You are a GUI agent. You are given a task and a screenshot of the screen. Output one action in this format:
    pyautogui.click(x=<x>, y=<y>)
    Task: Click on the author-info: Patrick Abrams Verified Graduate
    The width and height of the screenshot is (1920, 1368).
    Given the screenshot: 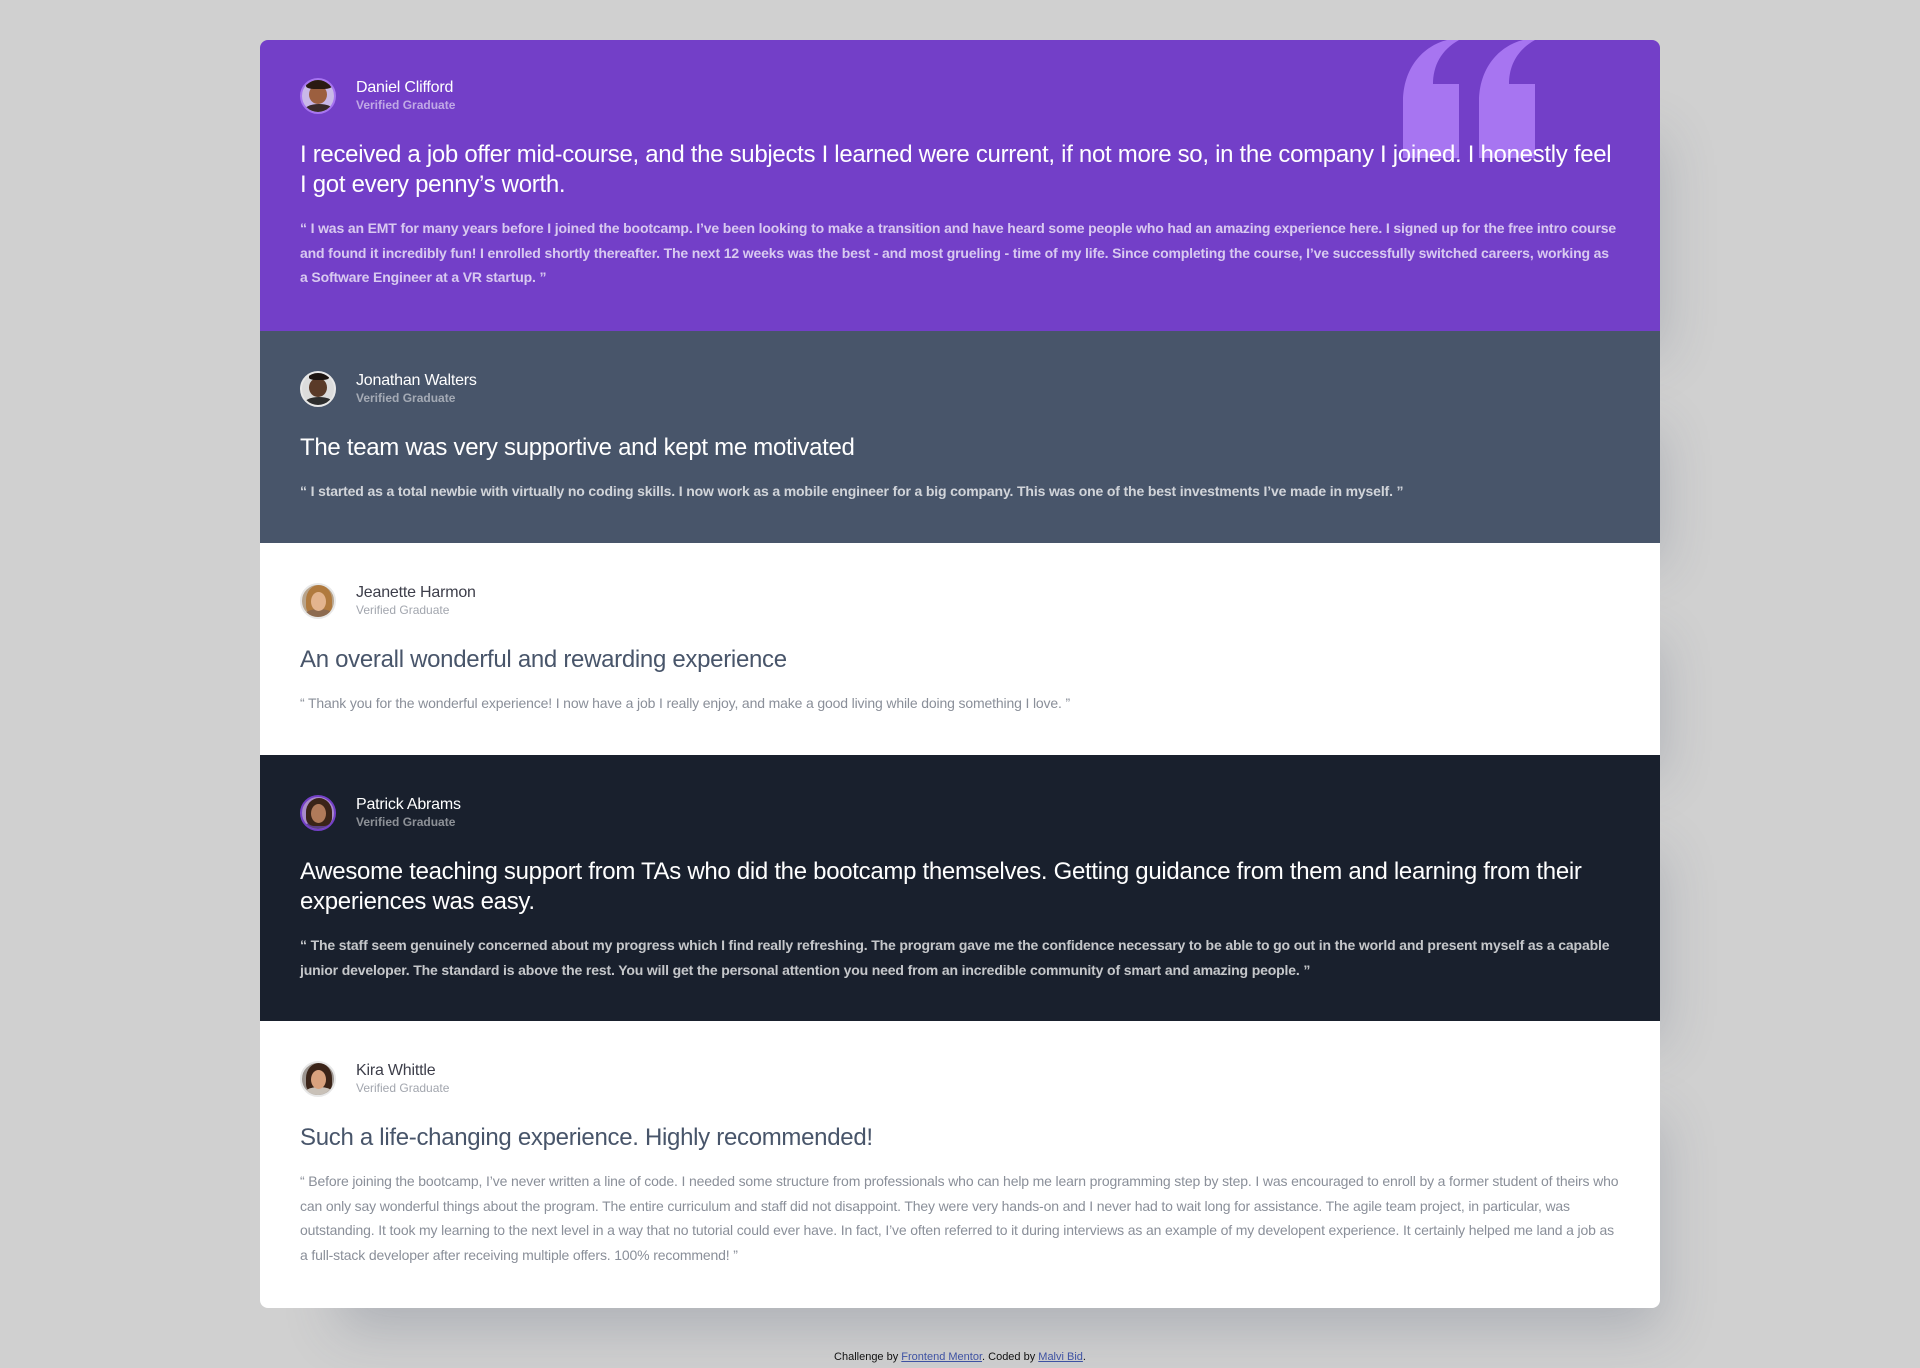 What is the action you would take?
    pyautogui.click(x=408, y=813)
    